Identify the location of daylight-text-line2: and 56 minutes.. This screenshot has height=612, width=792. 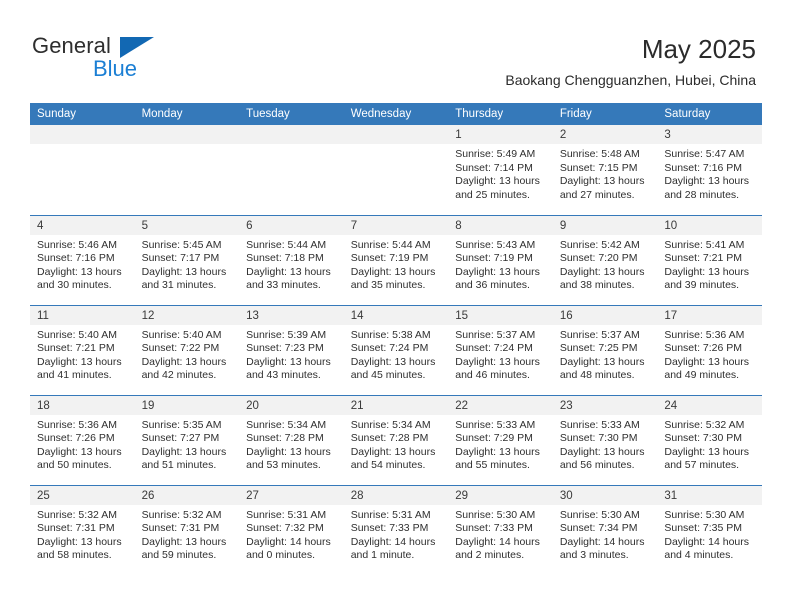
(597, 465).